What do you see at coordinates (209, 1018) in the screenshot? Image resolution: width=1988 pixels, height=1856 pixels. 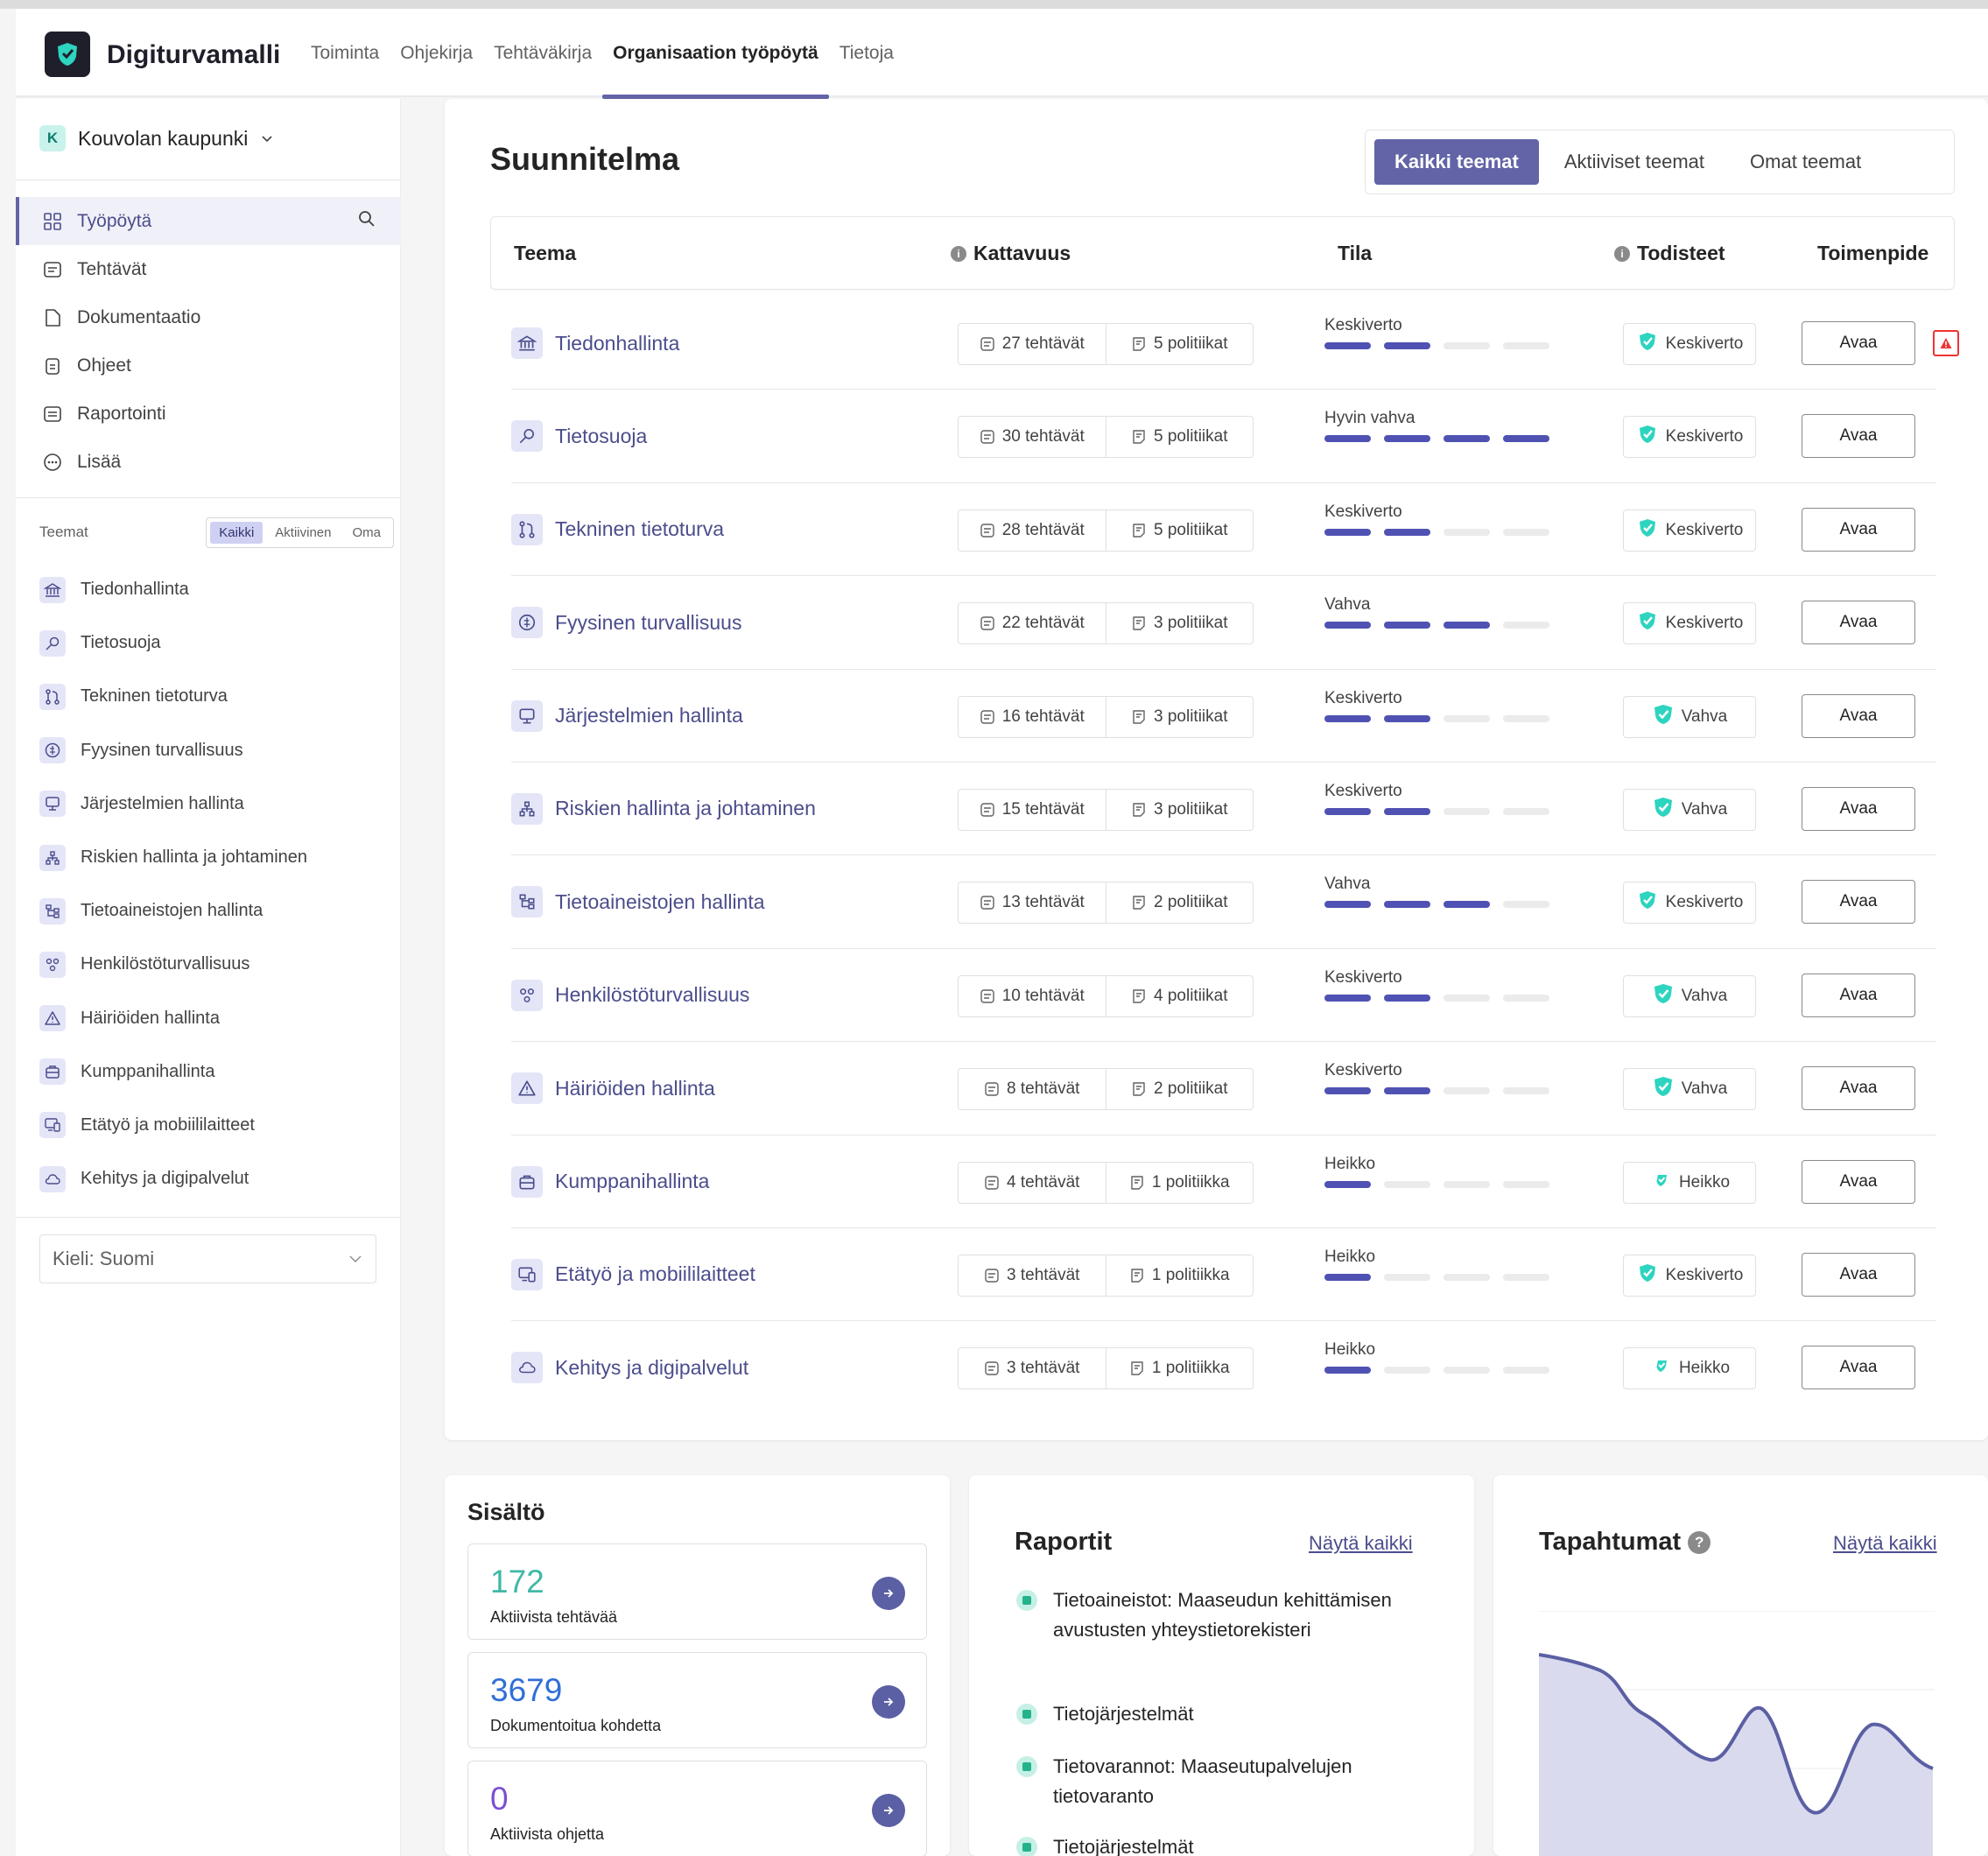 I see `sidebar-theme-hairioiden-hallinta: Häiriöiden hallinta` at bounding box center [209, 1018].